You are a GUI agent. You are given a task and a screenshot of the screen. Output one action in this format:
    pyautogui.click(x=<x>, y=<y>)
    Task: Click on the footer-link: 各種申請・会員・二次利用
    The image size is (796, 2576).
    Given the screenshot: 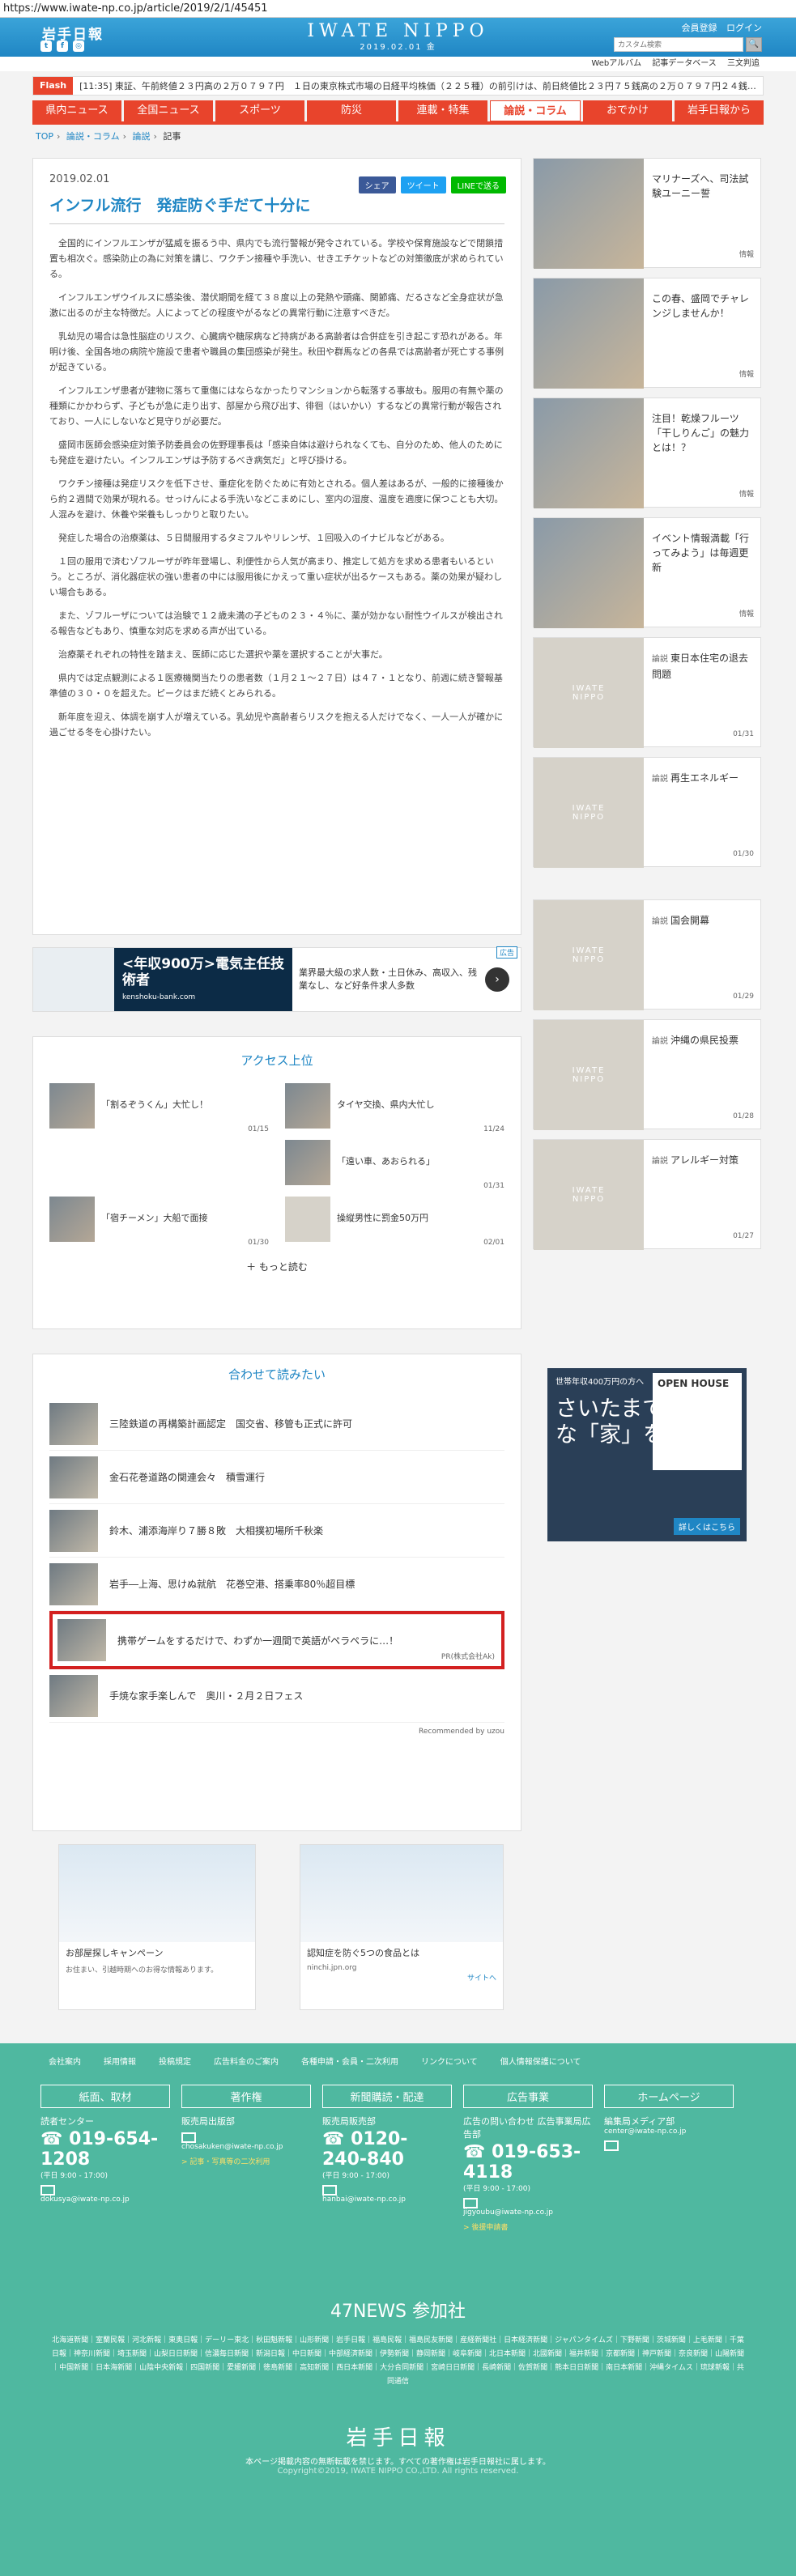 What is the action you would take?
    pyautogui.click(x=349, y=2061)
    